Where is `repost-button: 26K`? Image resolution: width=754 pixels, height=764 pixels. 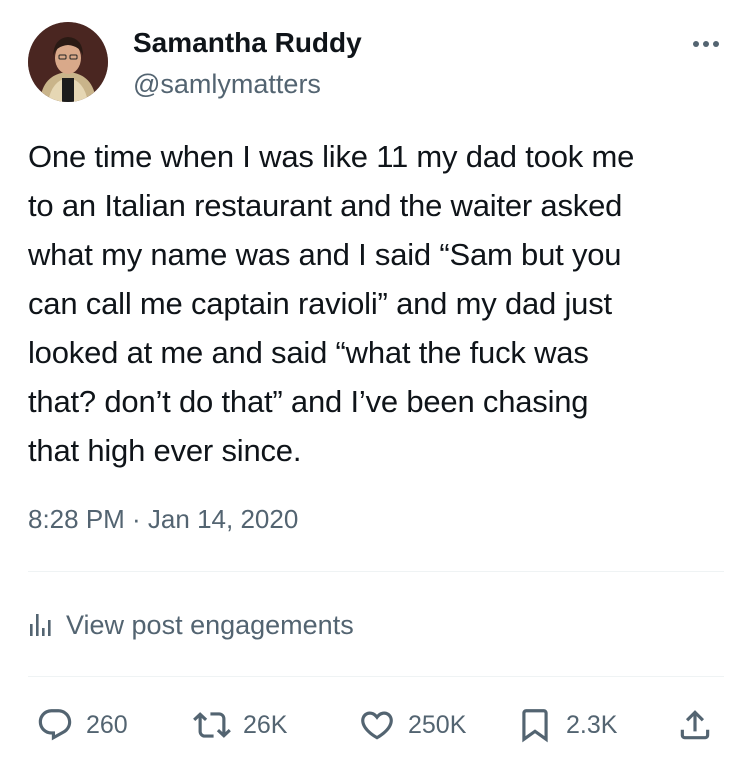
repost-button: 26K is located at coordinates (240, 725).